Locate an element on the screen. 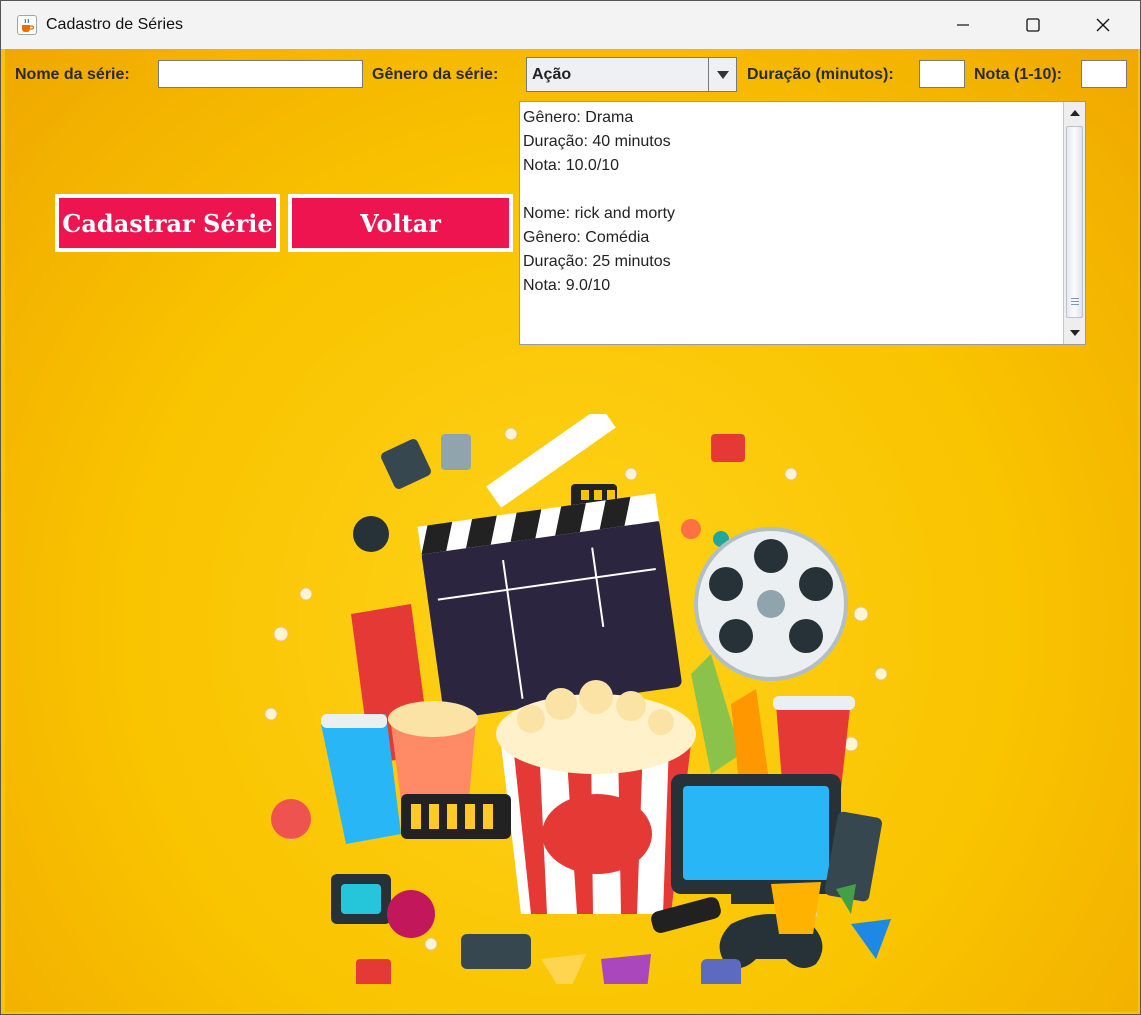 This screenshot has width=1141, height=1015. genero-selected-value: Ação is located at coordinates (552, 74).